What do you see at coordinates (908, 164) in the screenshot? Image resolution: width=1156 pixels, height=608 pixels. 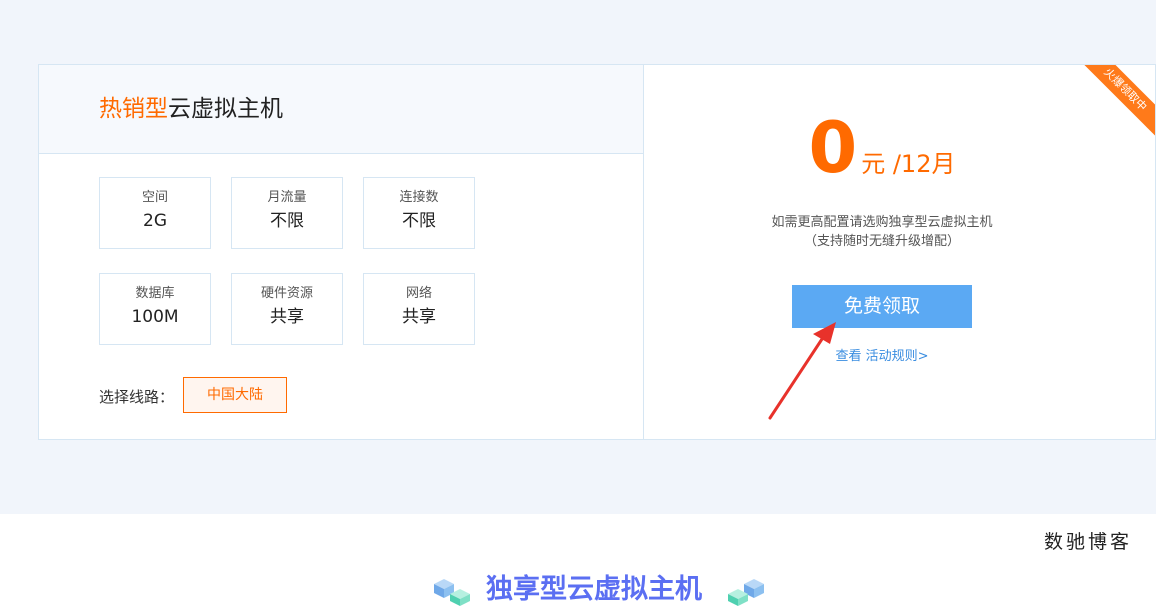 I see `price-unit: 元 /12月` at bounding box center [908, 164].